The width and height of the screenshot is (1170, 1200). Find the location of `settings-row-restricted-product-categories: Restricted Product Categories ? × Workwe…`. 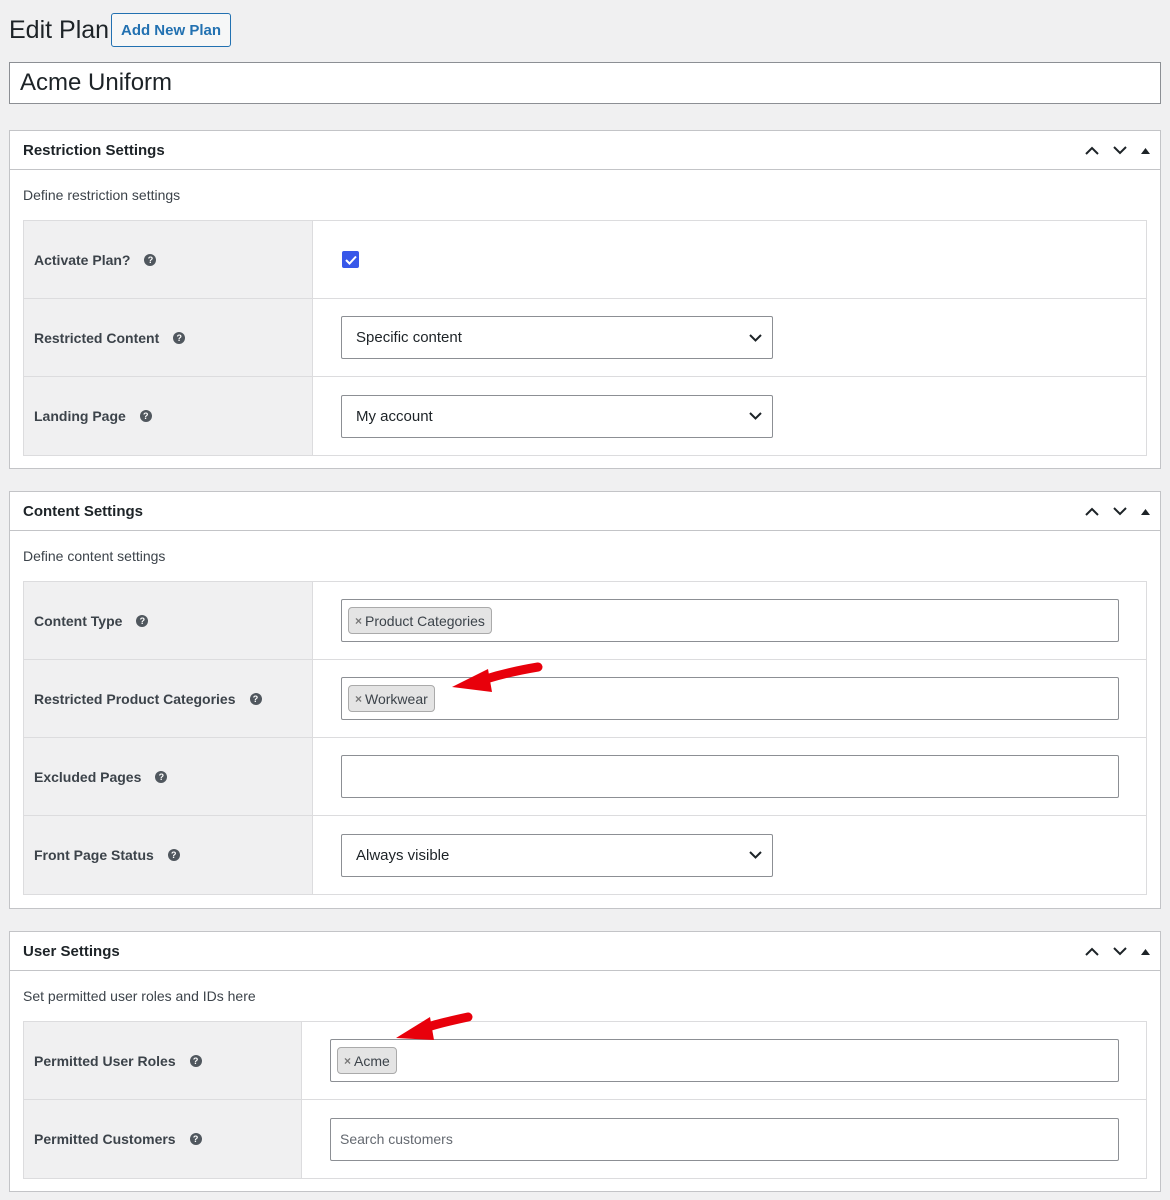

settings-row-restricted-product-categories: Restricted Product Categories ? × Workwe… is located at coordinates (585, 699).